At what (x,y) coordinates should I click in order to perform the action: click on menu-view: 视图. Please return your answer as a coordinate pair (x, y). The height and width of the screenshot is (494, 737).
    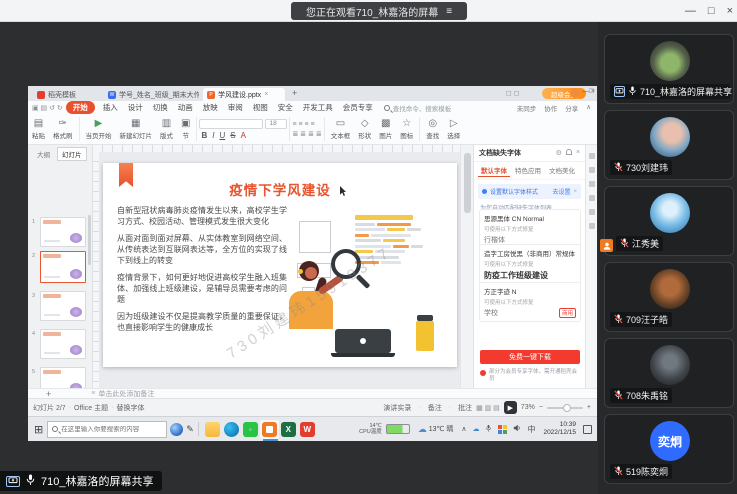
    Looking at the image, I should click on (260, 107).